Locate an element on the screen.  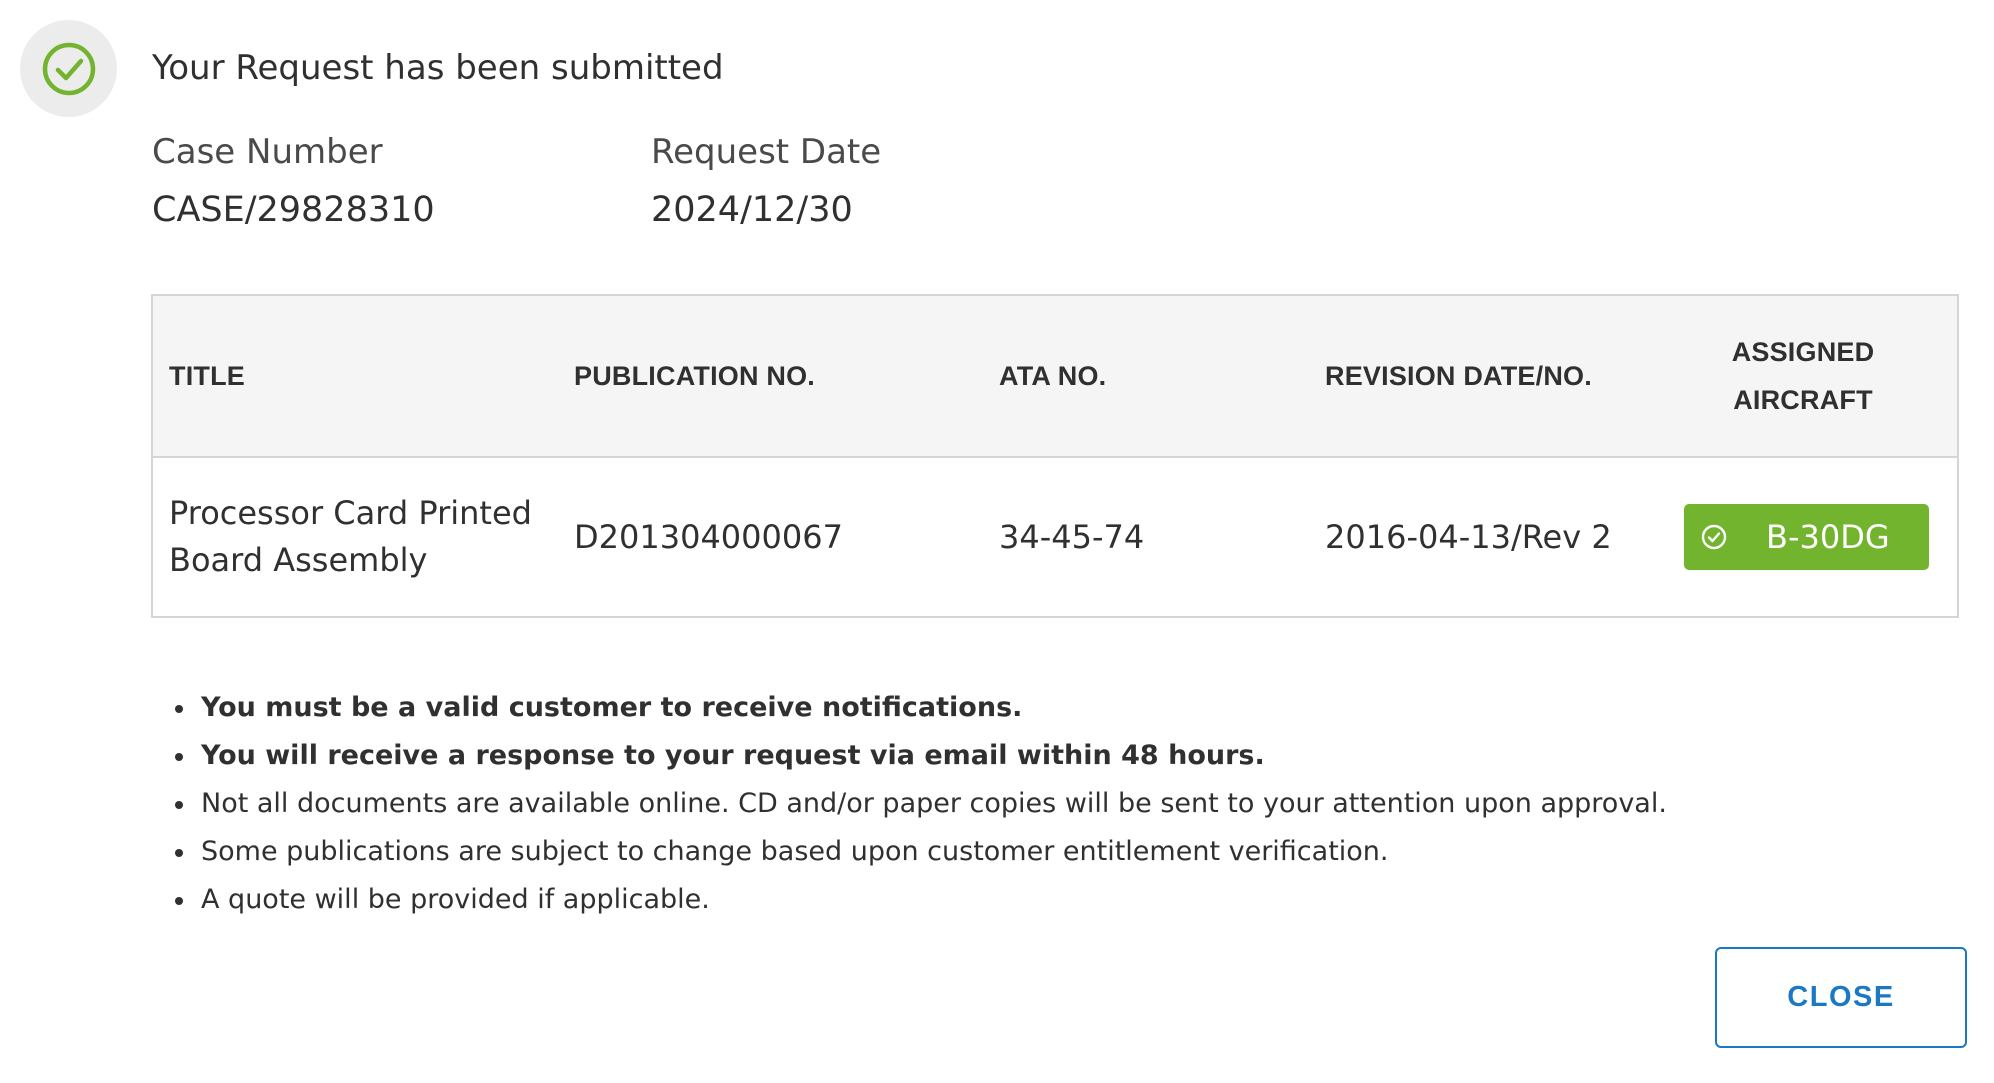
case-number-value: CASE/29828310 is located at coordinates (293, 210).